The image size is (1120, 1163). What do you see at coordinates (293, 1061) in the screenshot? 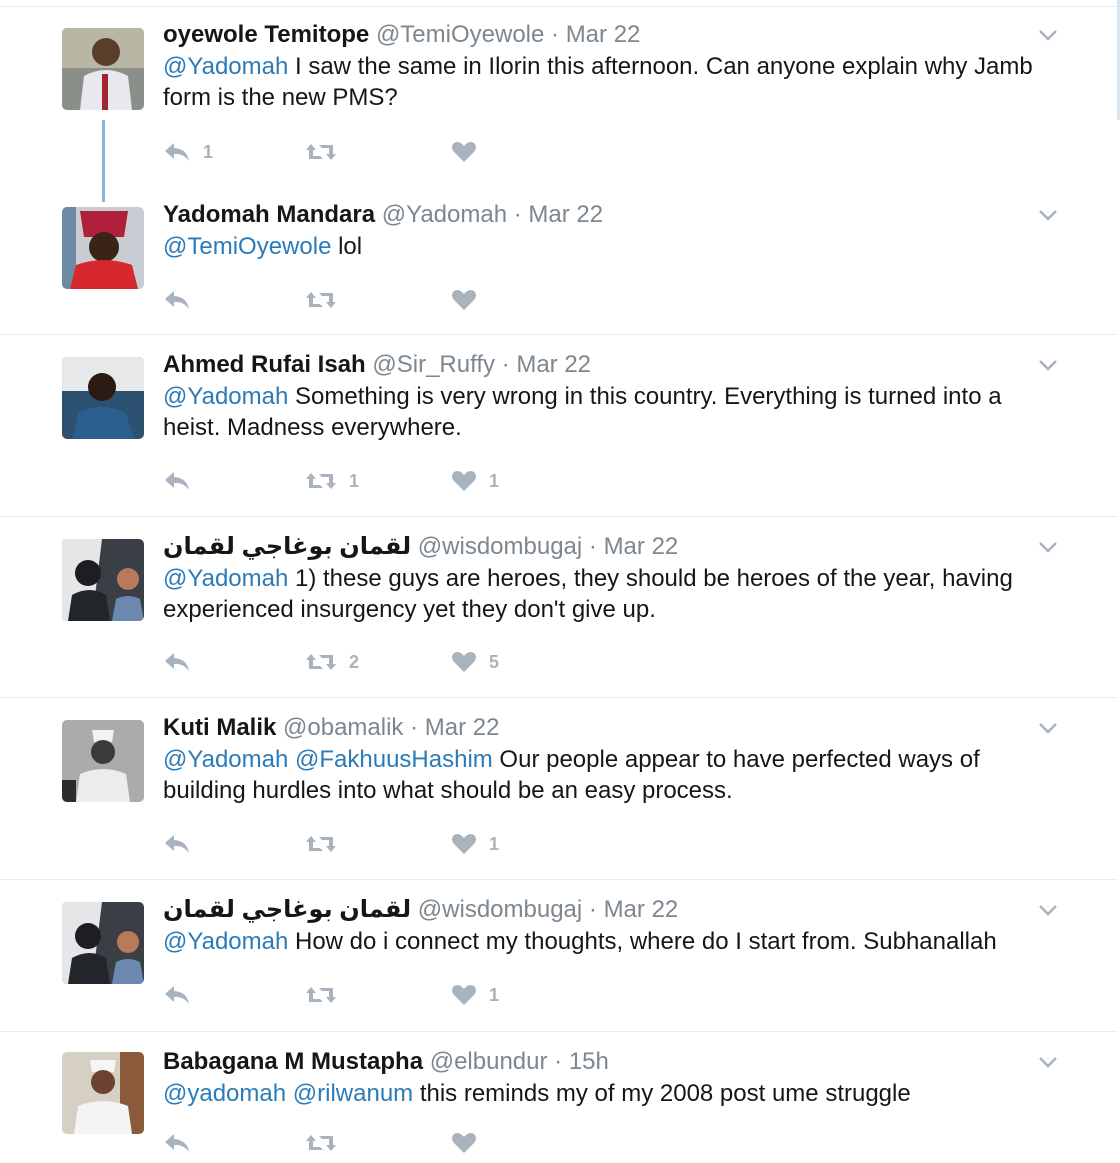
I see `author-name: Babagana M Mustapha` at bounding box center [293, 1061].